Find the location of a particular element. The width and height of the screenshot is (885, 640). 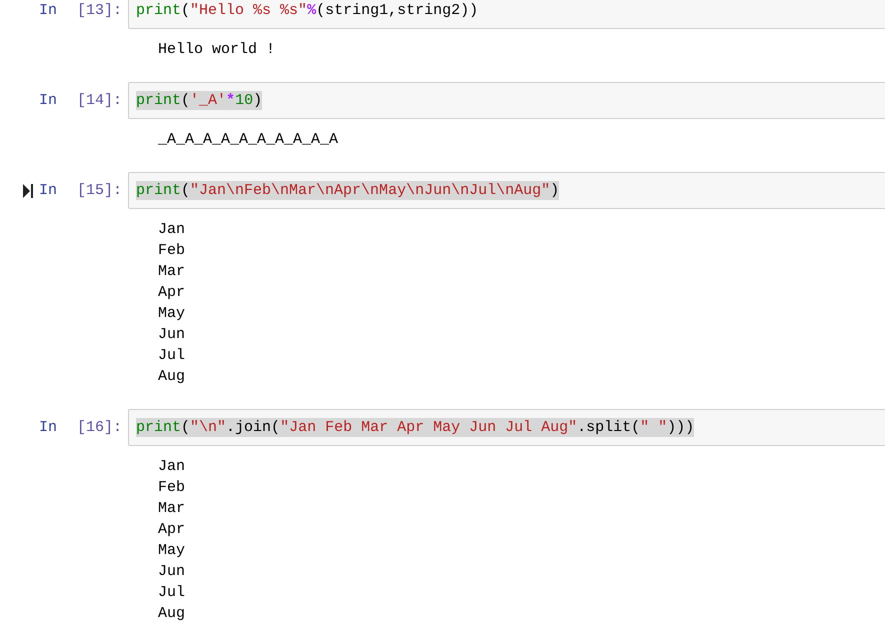

run-indicator-icon is located at coordinates (27, 191).